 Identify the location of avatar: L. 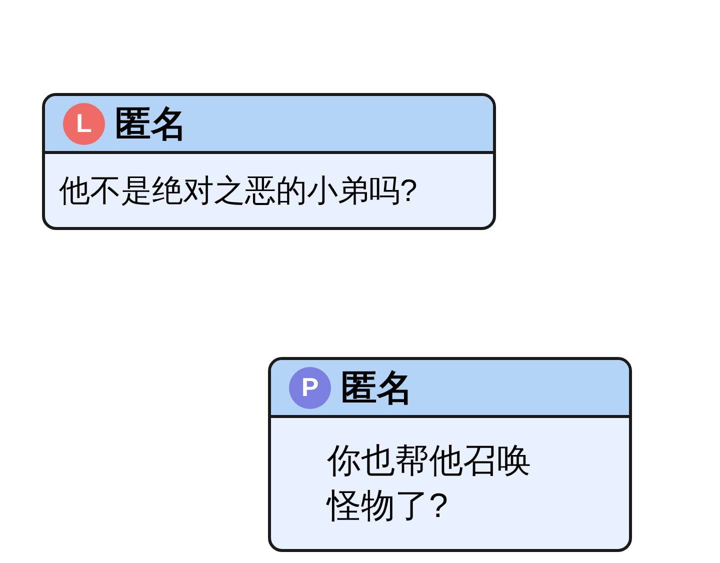
(84, 123).